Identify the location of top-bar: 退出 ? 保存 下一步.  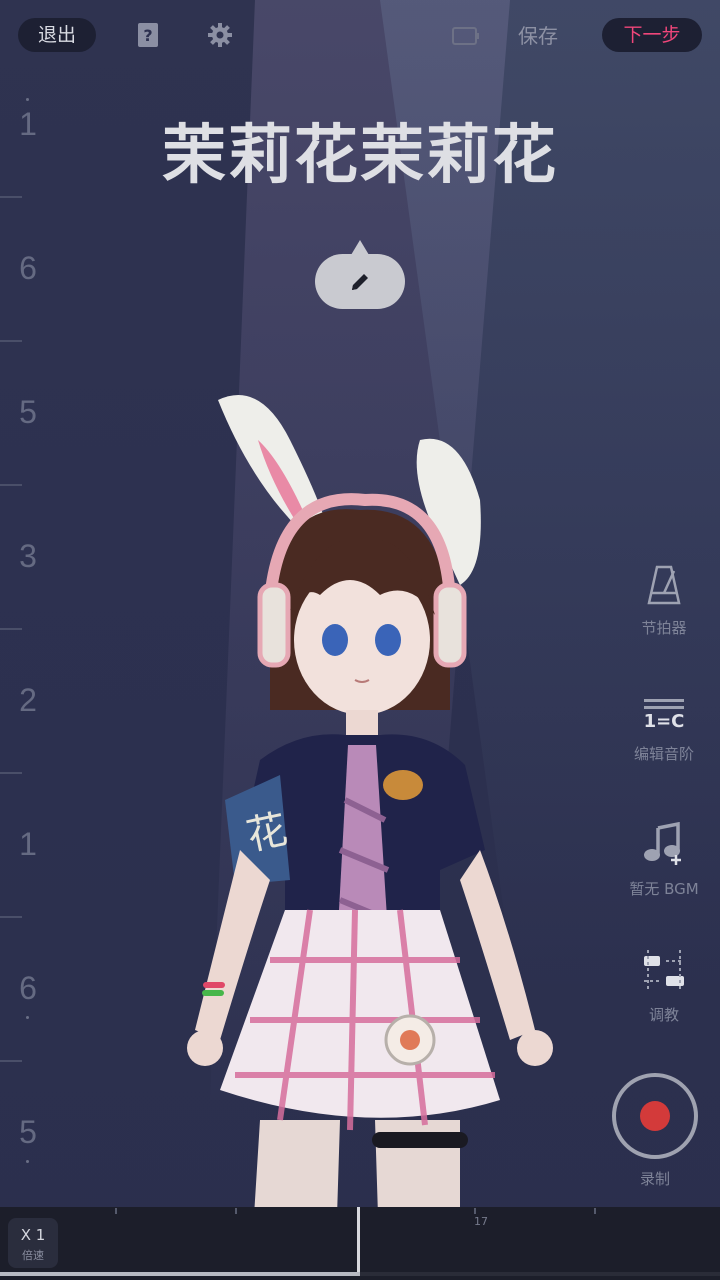
(360, 36).